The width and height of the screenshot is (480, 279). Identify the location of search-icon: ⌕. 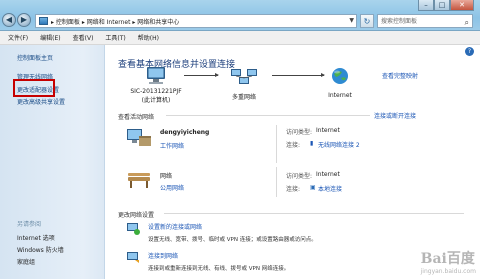
(466, 22).